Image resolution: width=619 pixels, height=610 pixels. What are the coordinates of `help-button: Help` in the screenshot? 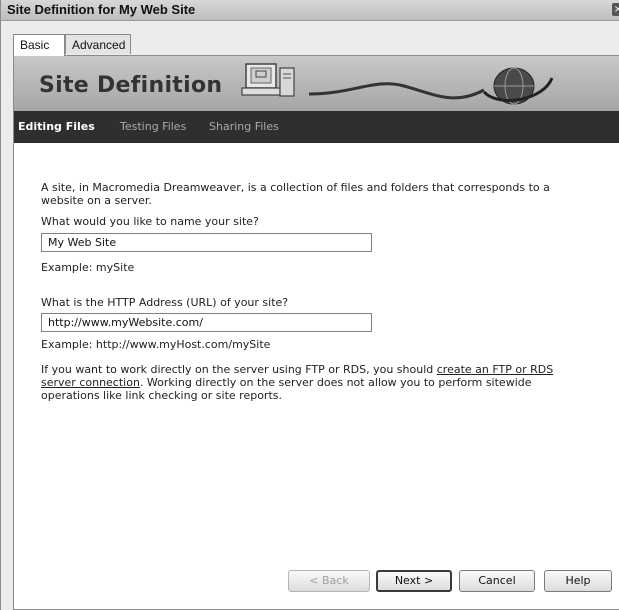 It's located at (578, 581).